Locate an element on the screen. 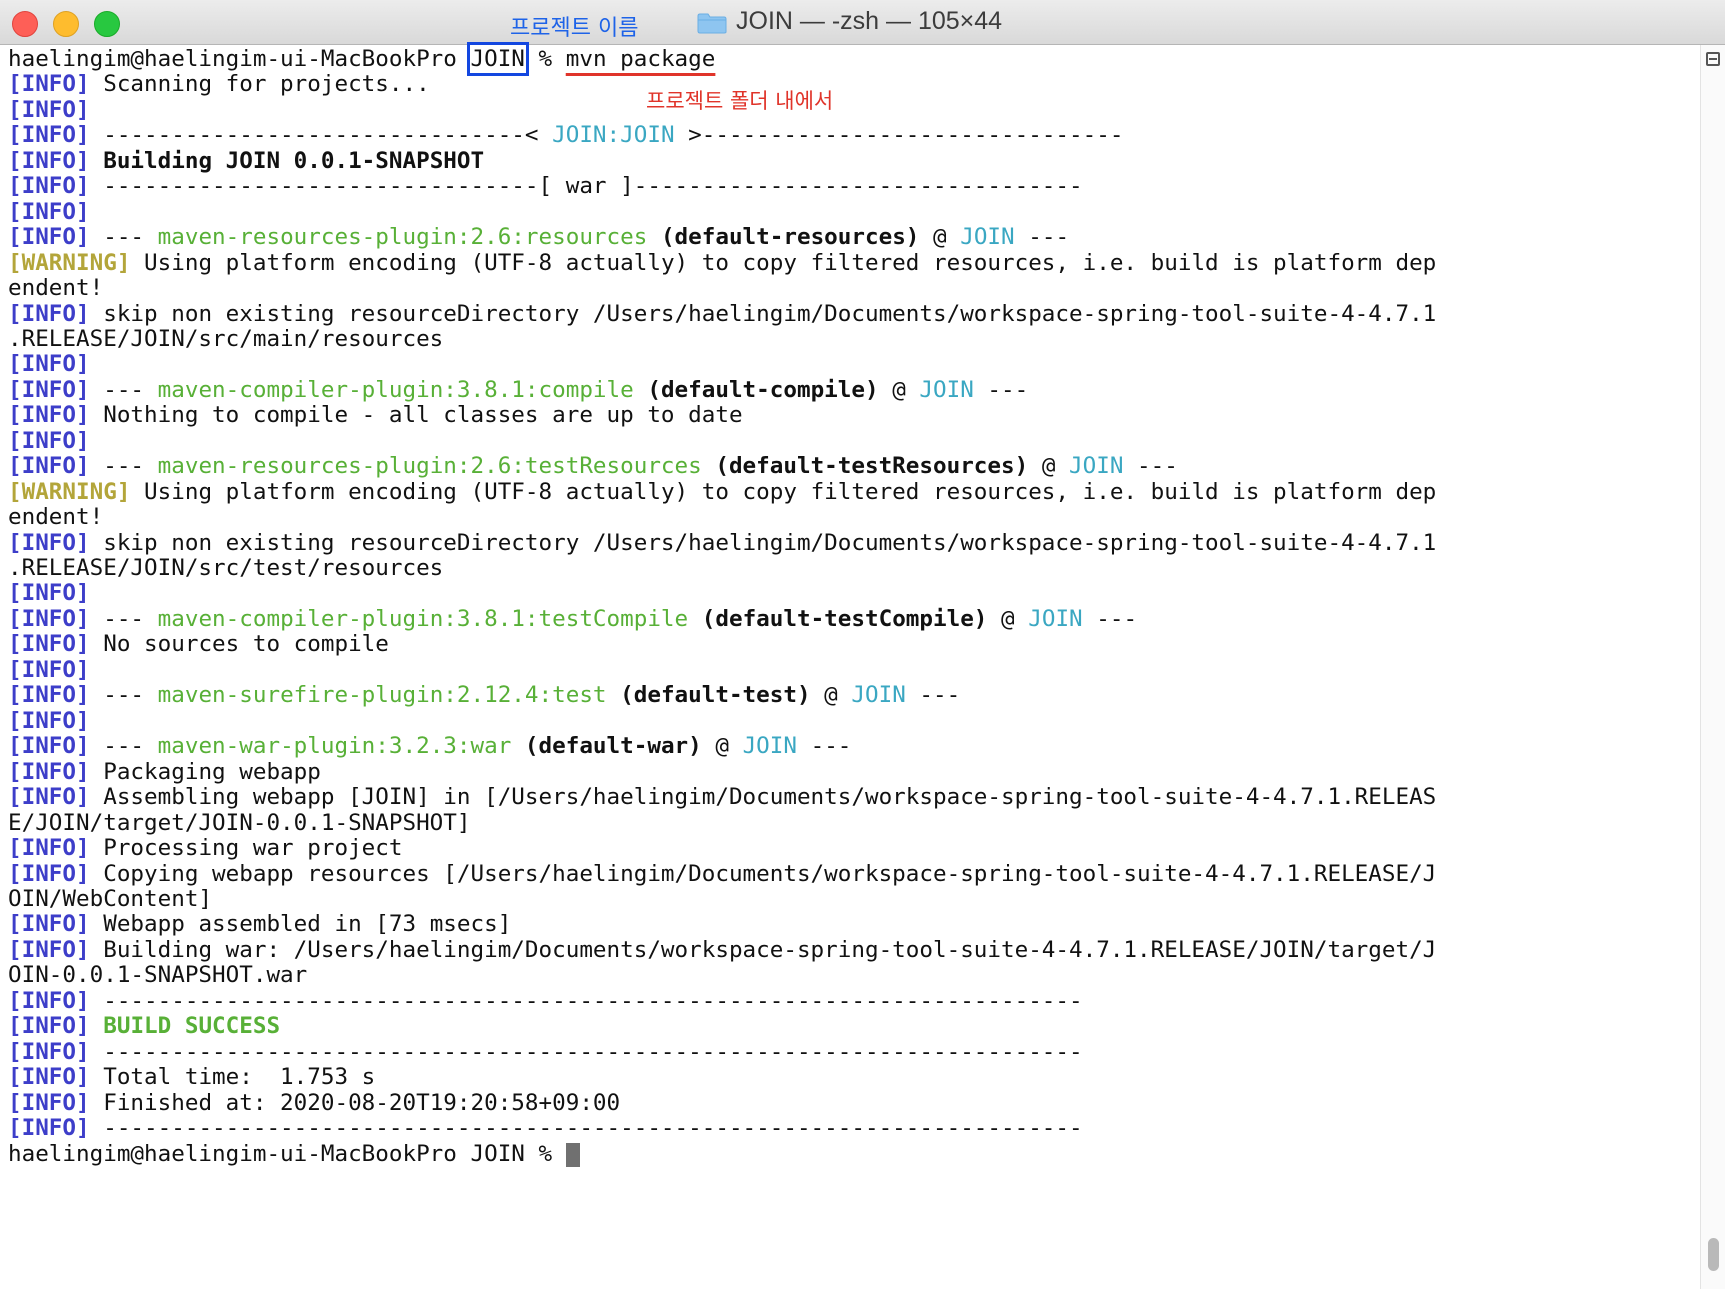 The height and width of the screenshot is (1289, 1725). close-window-button is located at coordinates (25, 24).